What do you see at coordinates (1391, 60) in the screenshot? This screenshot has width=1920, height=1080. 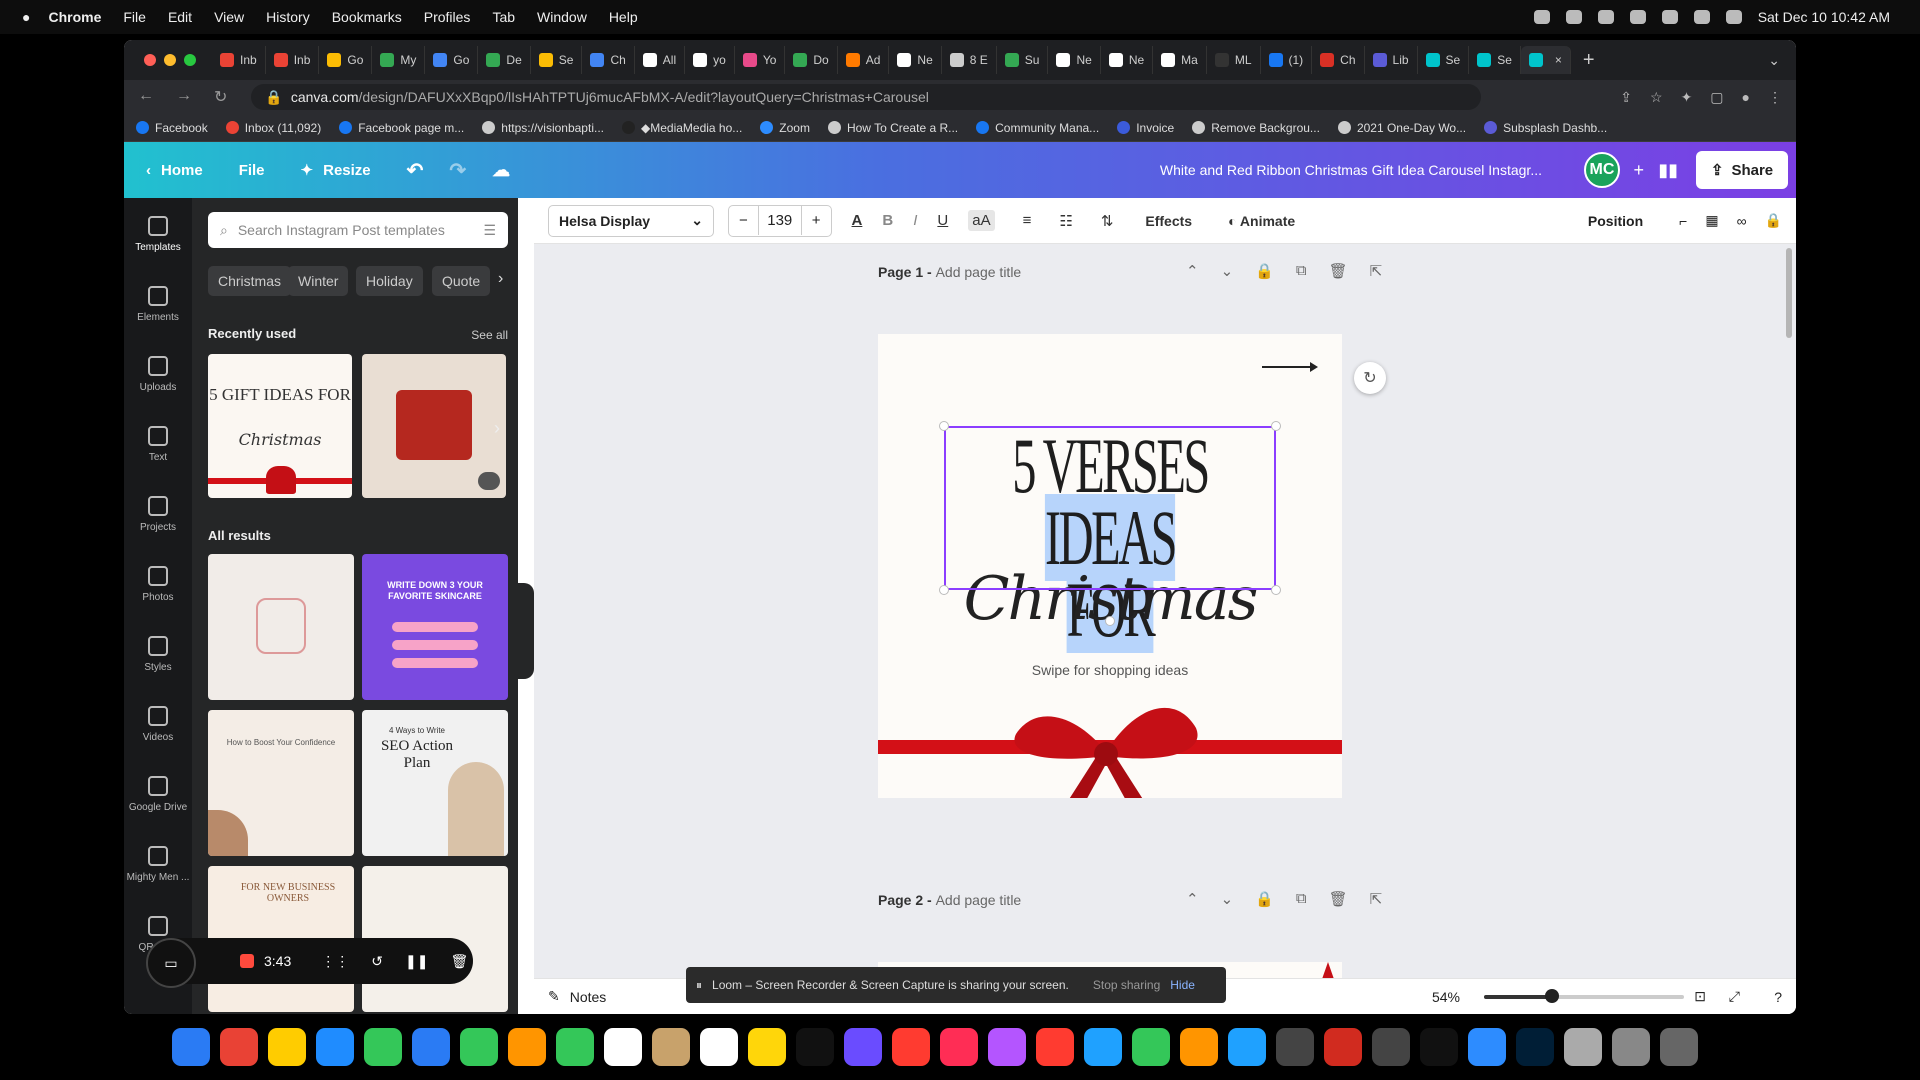 I see `browser-tab: Lib` at bounding box center [1391, 60].